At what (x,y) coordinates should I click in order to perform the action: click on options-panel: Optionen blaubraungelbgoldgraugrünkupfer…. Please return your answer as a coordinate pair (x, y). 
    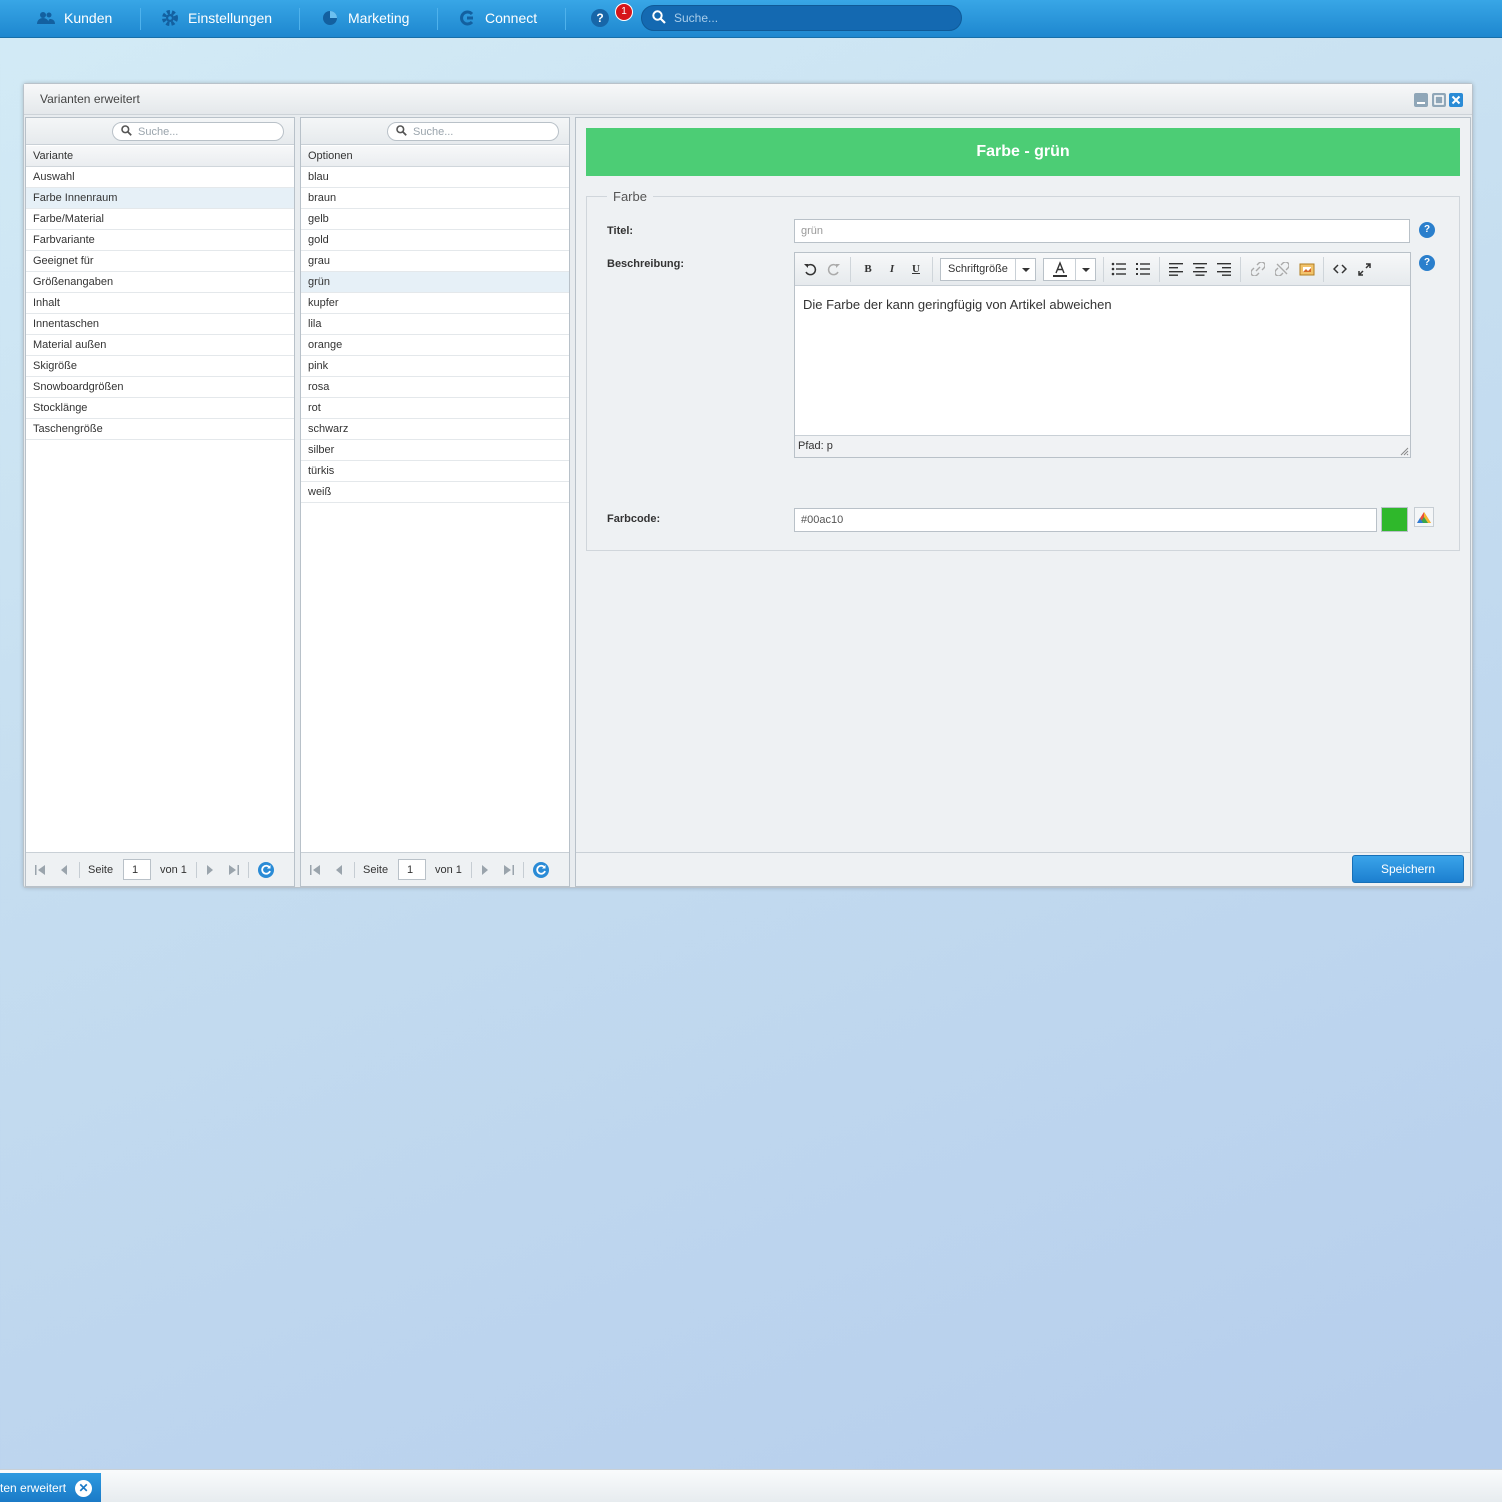
    Looking at the image, I should click on (435, 502).